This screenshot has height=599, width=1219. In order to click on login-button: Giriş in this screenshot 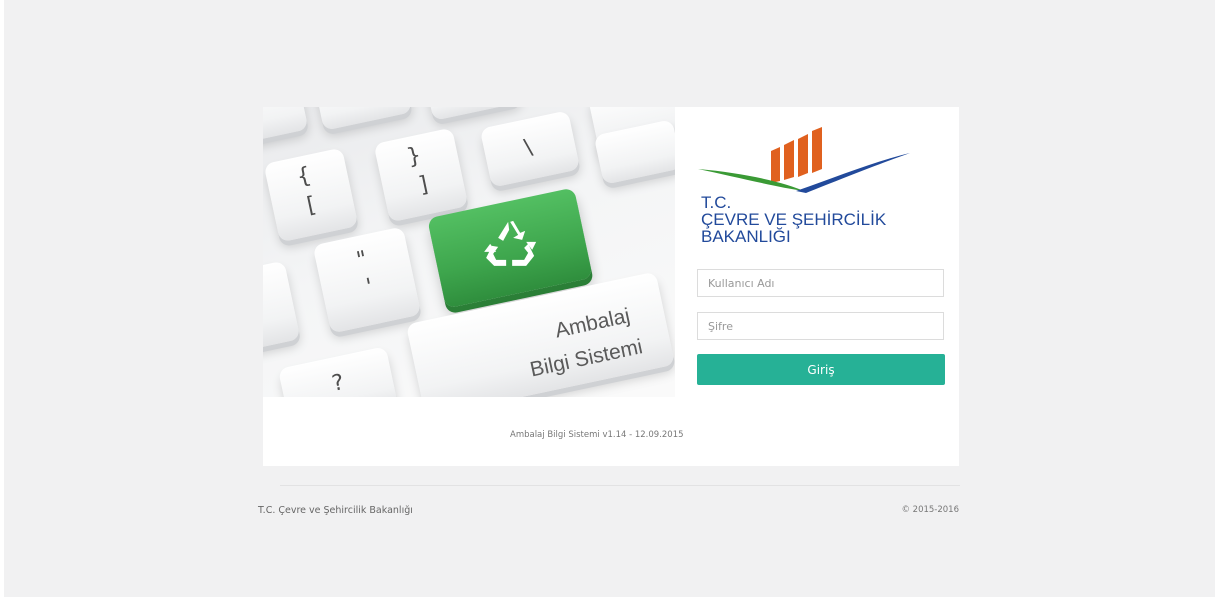, I will do `click(821, 369)`.